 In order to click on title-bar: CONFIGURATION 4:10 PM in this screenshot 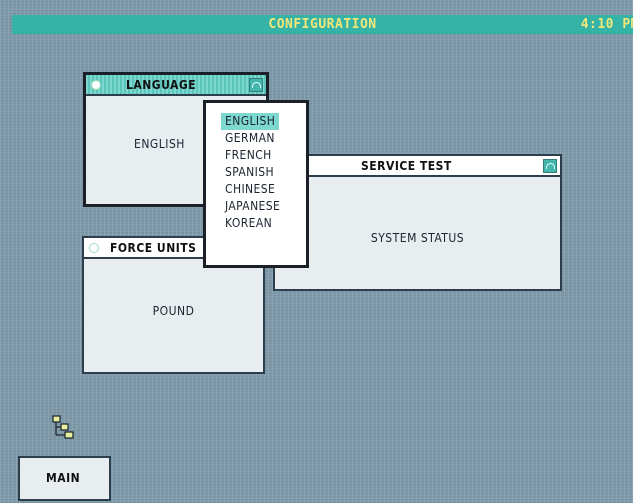, I will do `click(322, 24)`.